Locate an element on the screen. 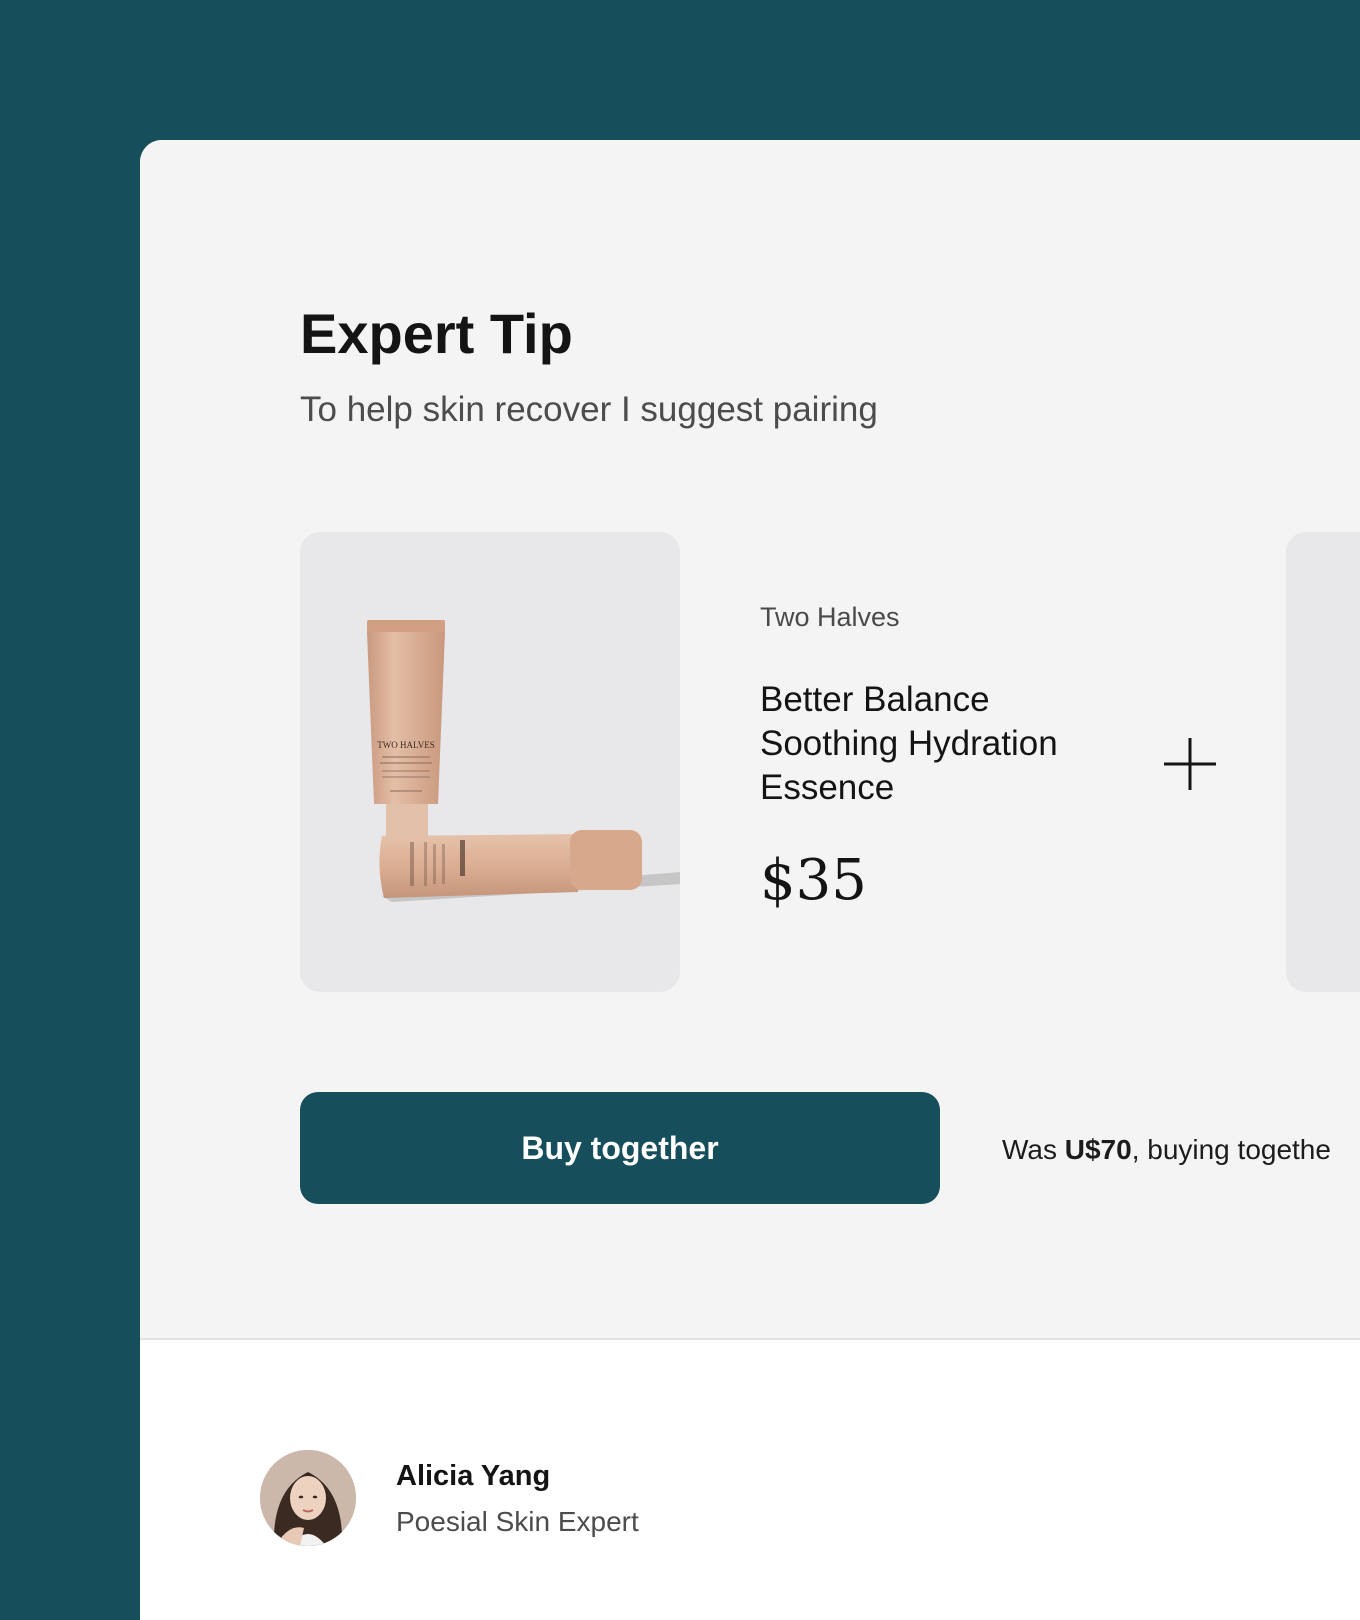 This screenshot has width=1360, height=1620. product-image-tile: TWO HALVES is located at coordinates (490, 762).